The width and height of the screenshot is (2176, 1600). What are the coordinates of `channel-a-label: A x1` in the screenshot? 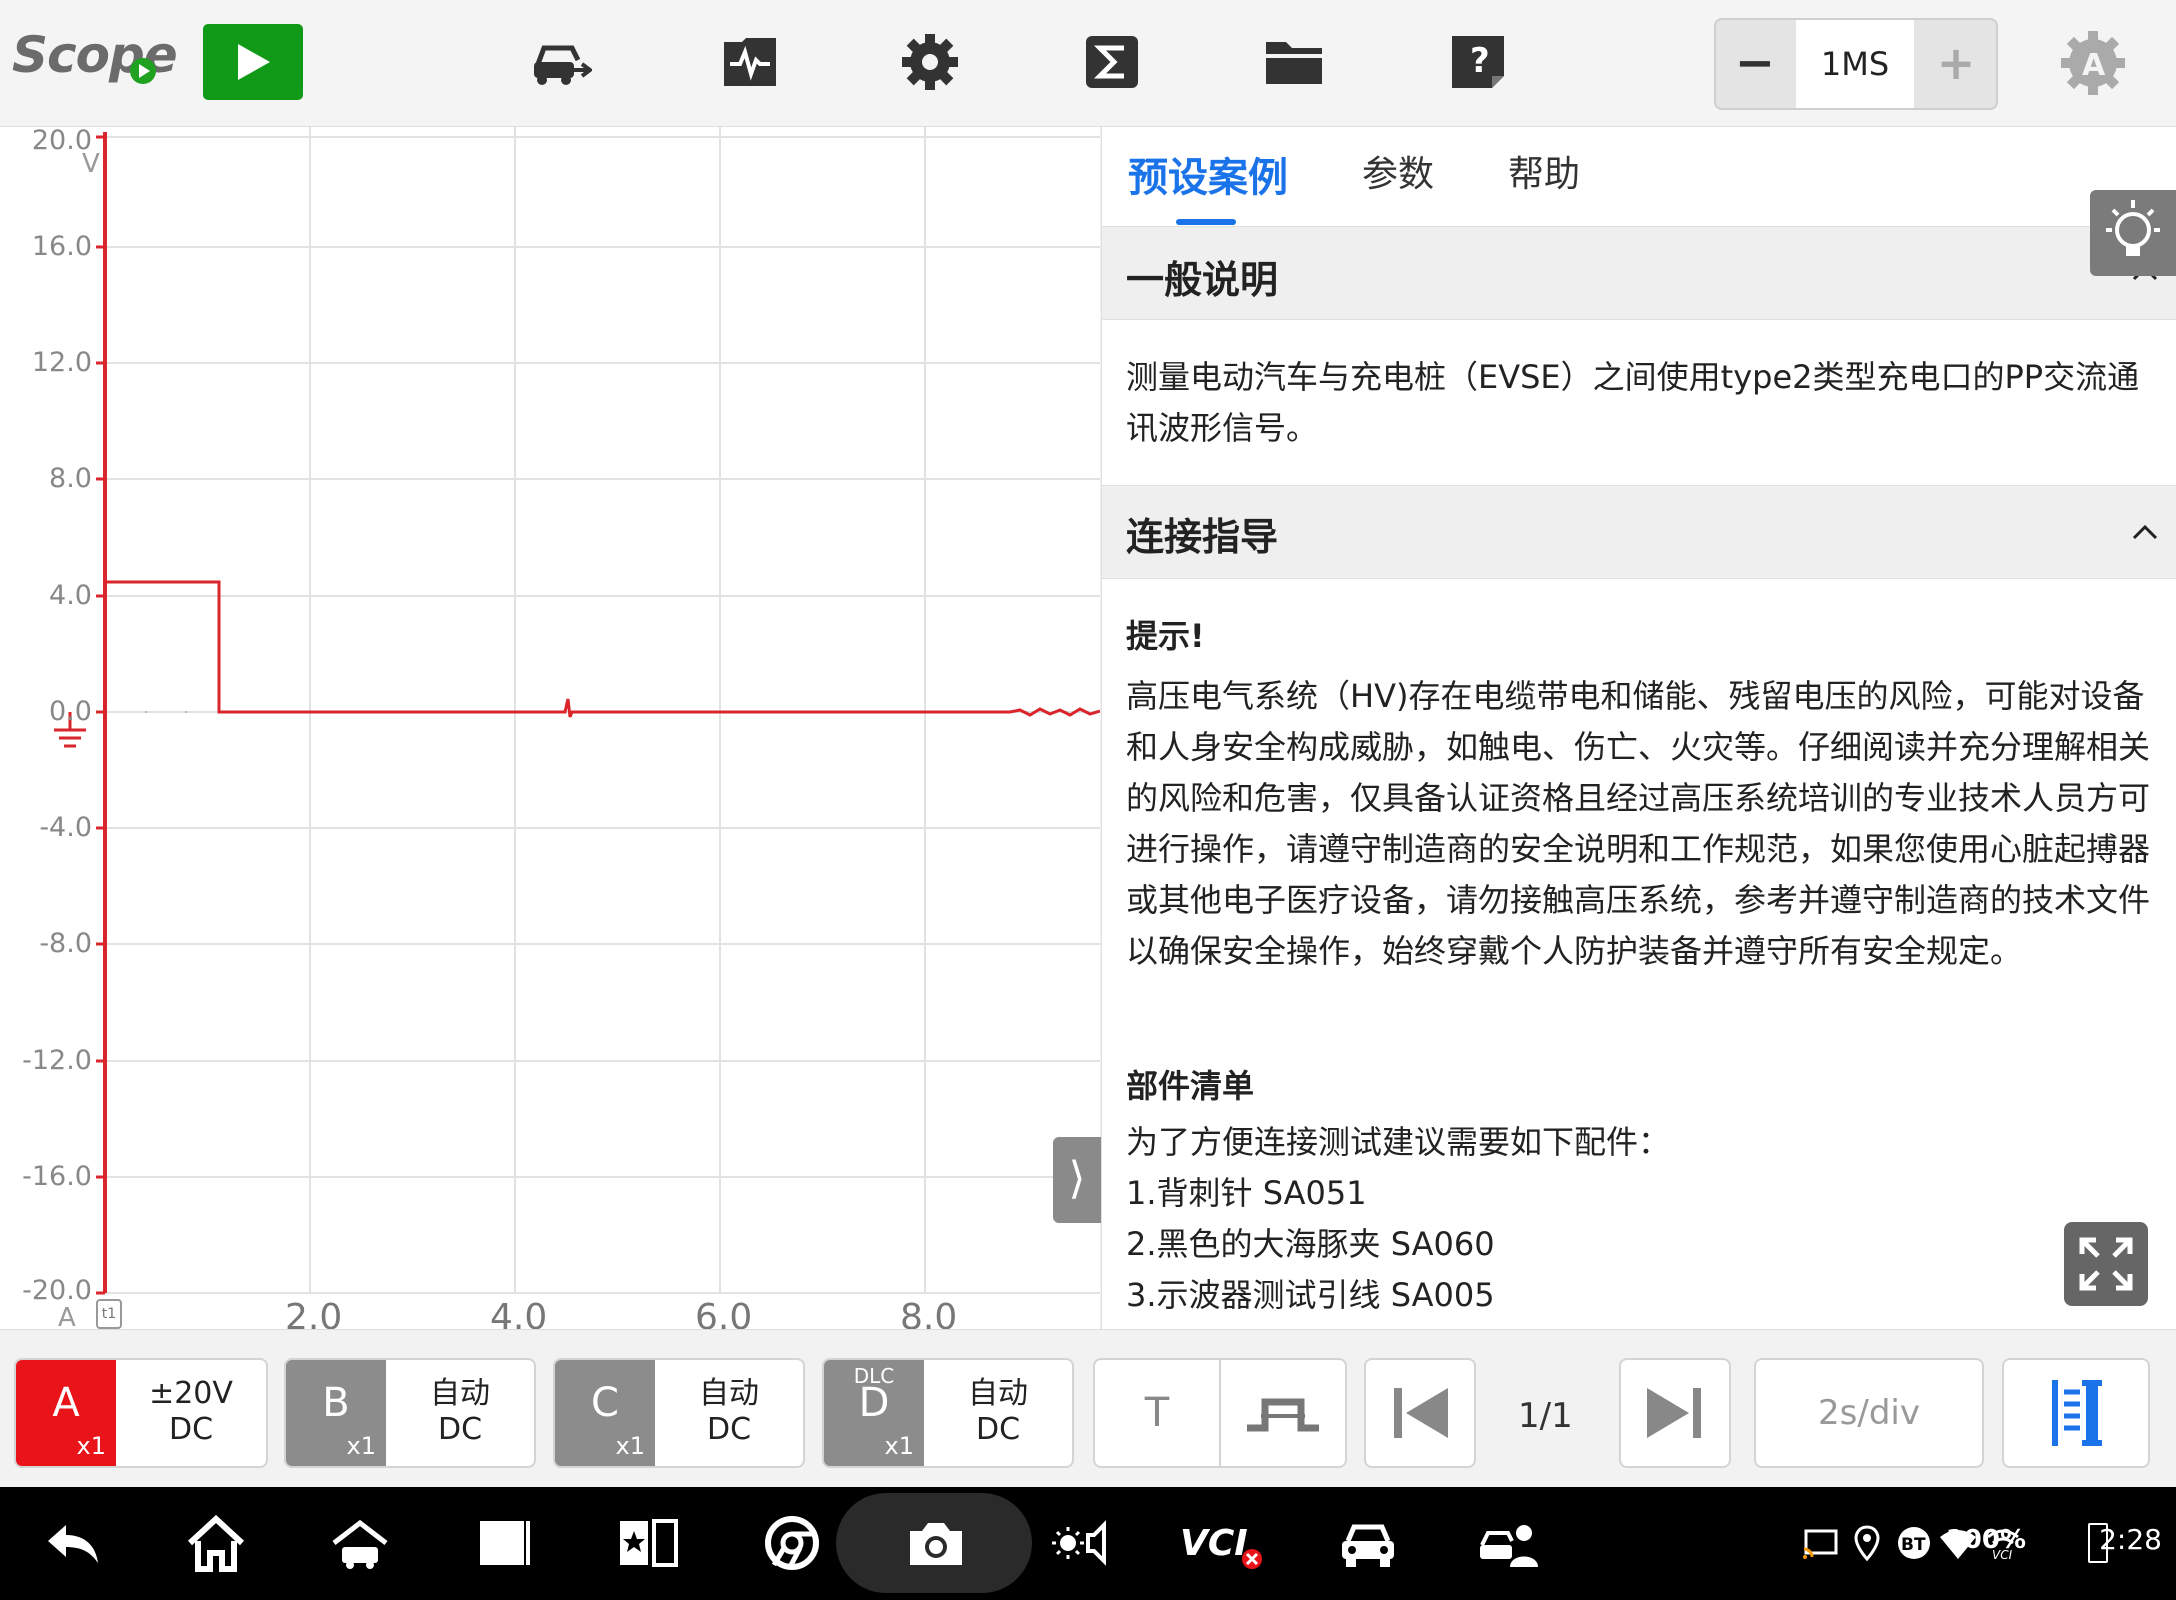 It's located at (66, 1413).